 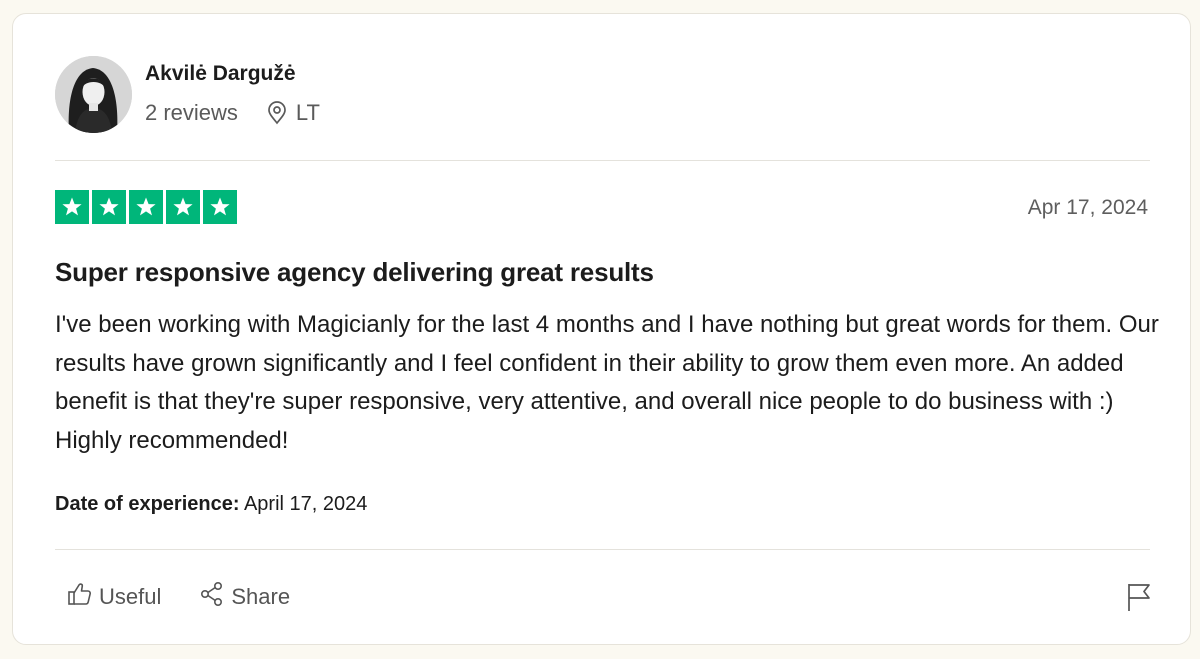 What do you see at coordinates (1139, 599) in the screenshot?
I see `flag-icon` at bounding box center [1139, 599].